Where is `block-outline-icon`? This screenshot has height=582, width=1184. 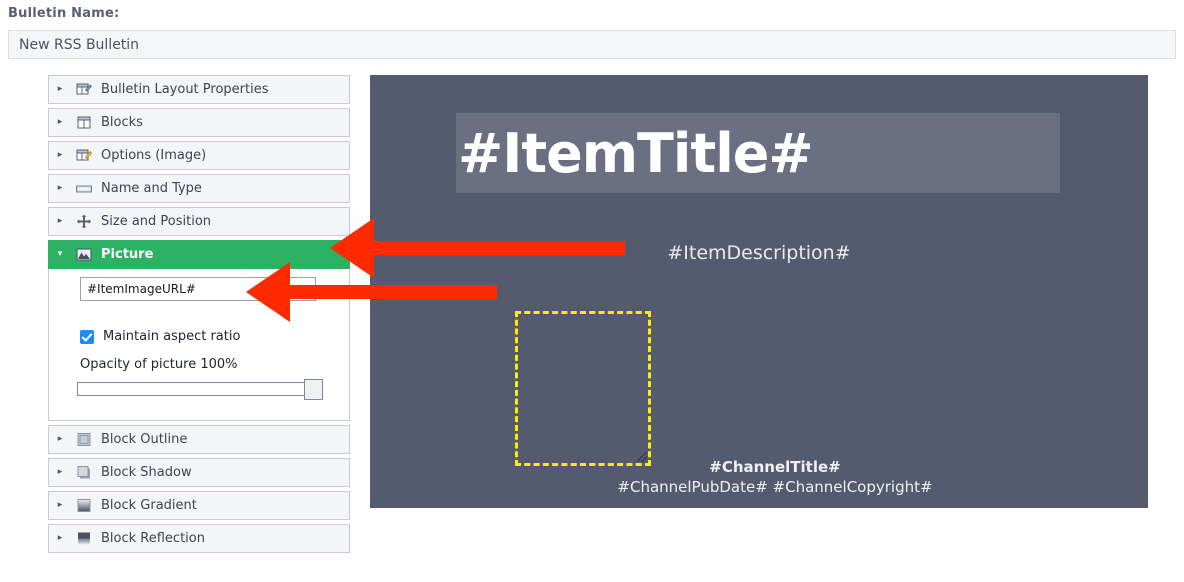
block-outline-icon is located at coordinates (84, 439).